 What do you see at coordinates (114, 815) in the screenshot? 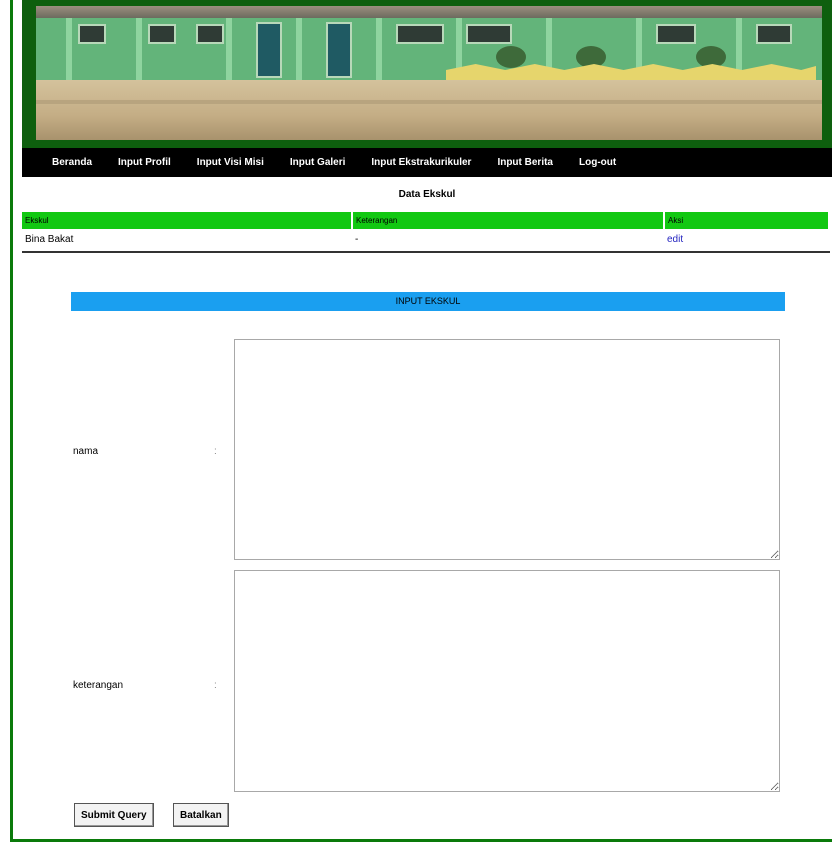
I see `submit-button: Submit Query` at bounding box center [114, 815].